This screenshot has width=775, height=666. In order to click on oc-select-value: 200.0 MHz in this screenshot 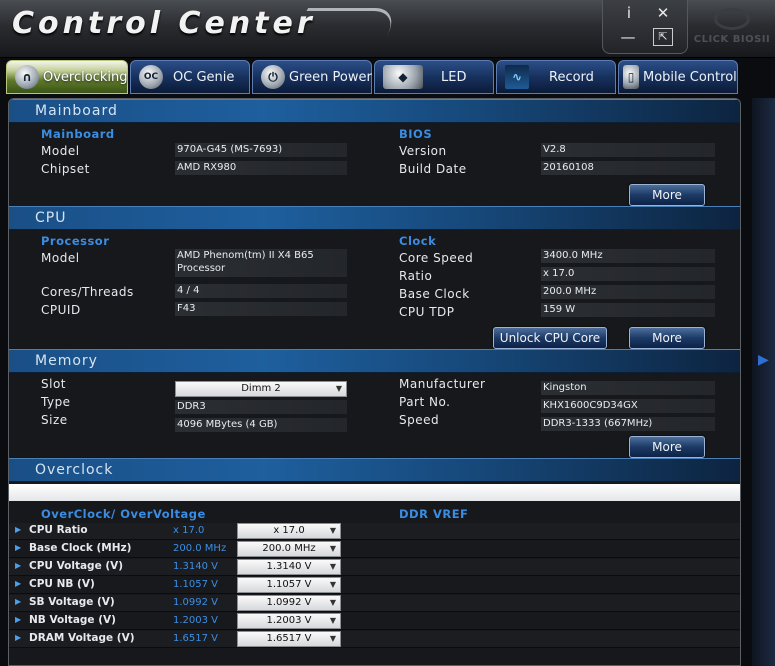, I will do `click(289, 548)`.